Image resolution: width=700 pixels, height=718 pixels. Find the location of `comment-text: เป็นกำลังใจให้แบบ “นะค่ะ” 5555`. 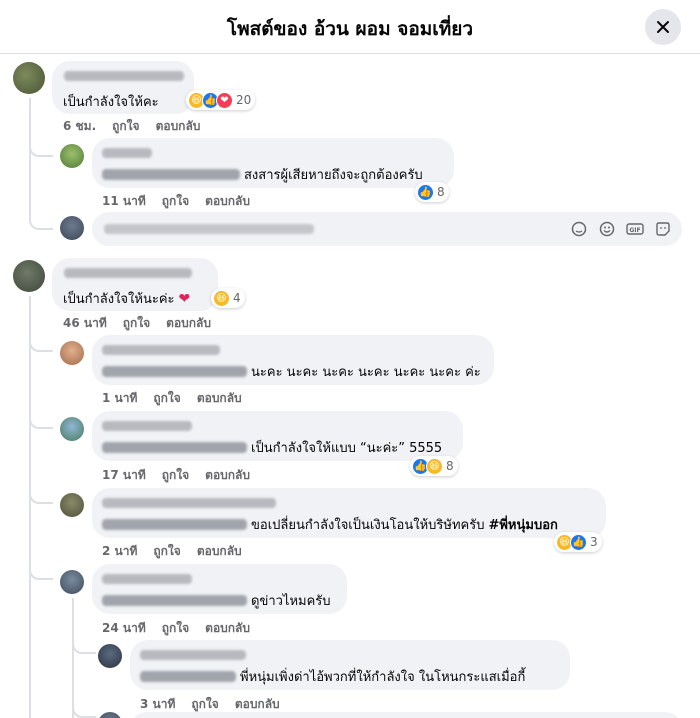

comment-text: เป็นกำลังใจให้แบบ “นะค่ะ” 5555 is located at coordinates (272, 447).